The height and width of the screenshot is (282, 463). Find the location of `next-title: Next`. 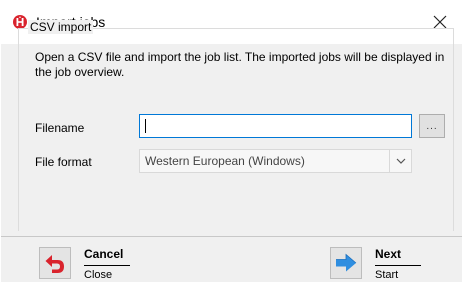

next-title: Next is located at coordinates (388, 254).